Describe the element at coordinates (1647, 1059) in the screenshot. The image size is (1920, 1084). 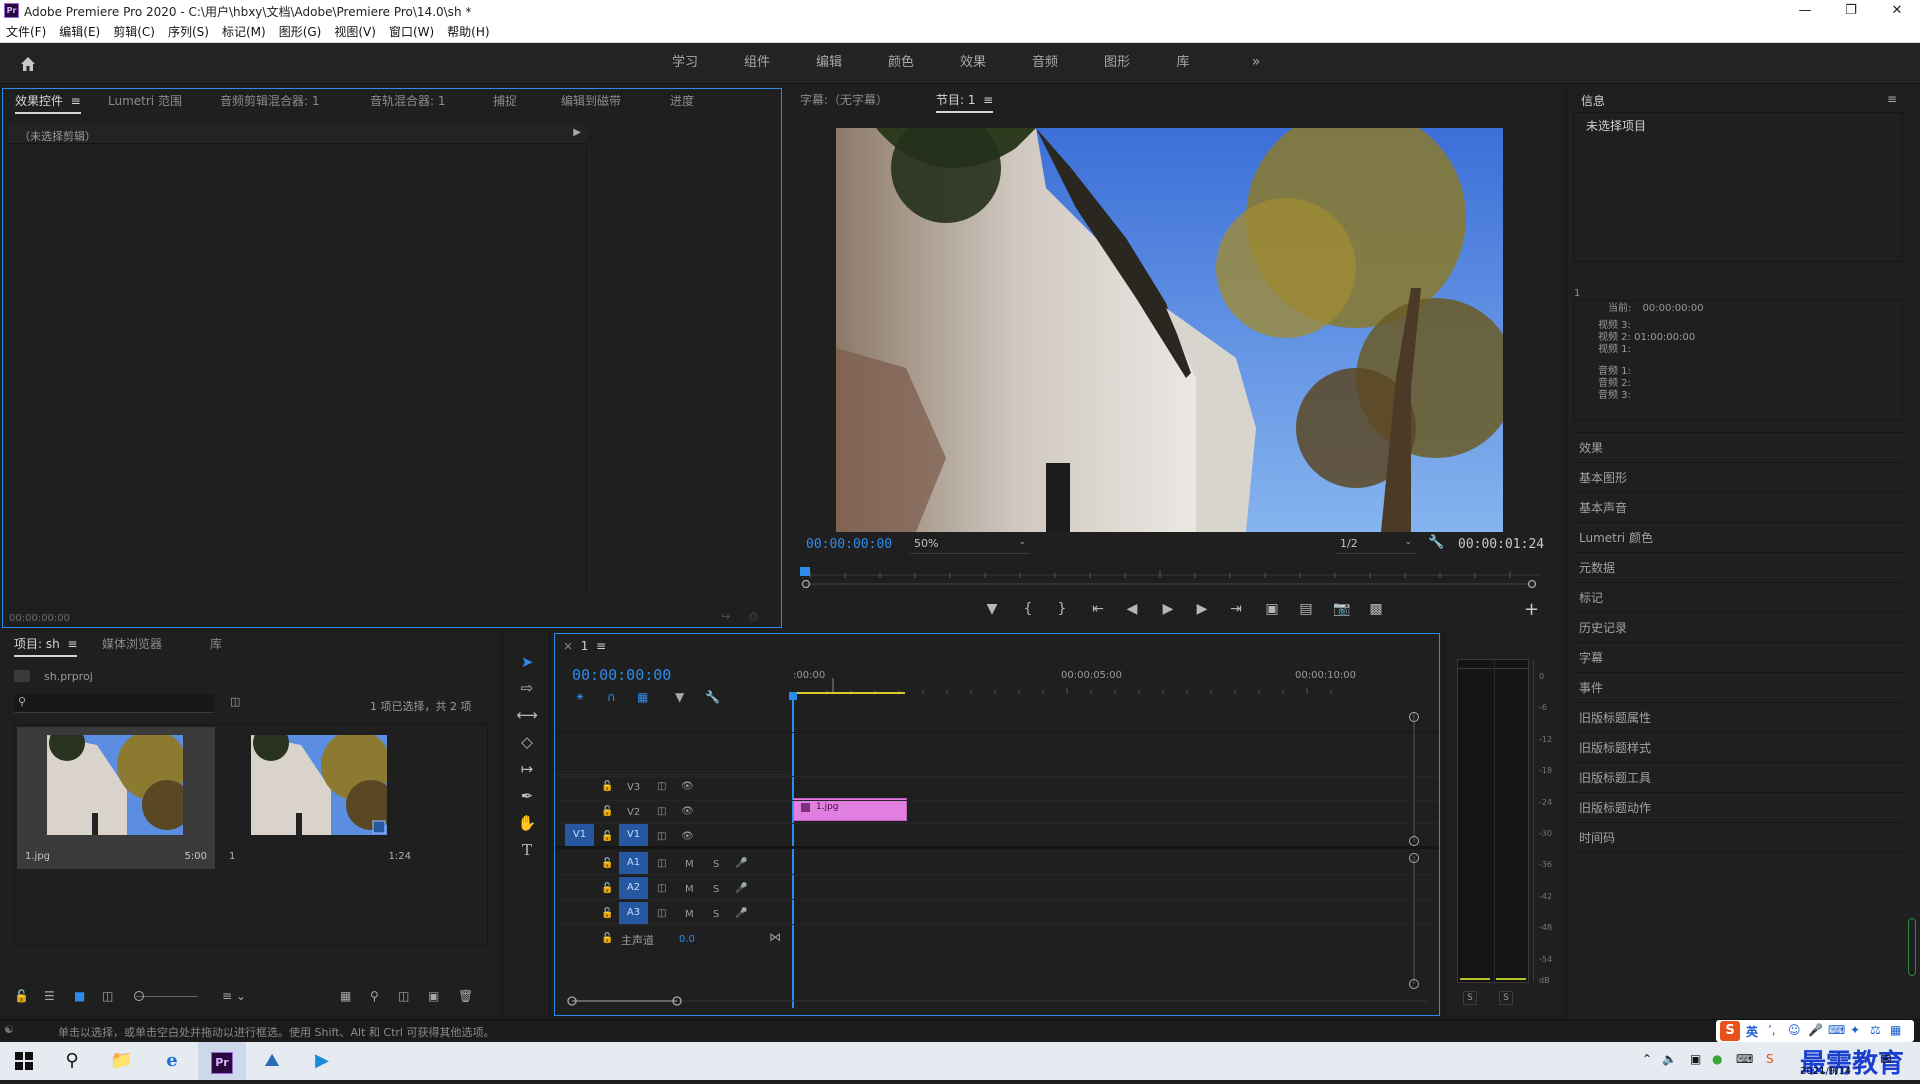
I see `tray-overflow-icon: ⌃` at that location.